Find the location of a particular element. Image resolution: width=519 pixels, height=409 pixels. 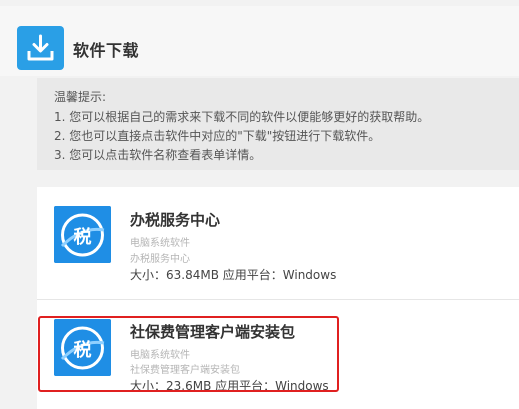

tips-line: 3. 您可以点击软件名称查看表单详情。 is located at coordinates (158, 155).